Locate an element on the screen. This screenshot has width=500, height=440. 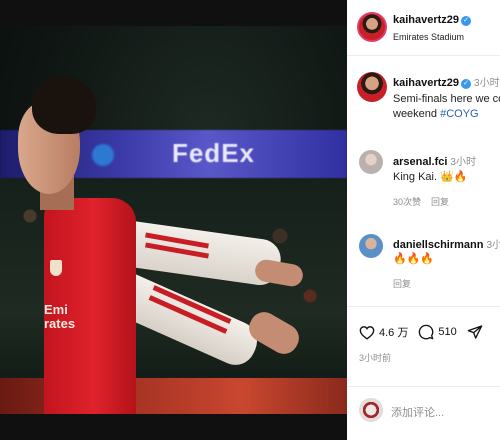
post-location: Emirates Stadium is located at coordinates (428, 37).